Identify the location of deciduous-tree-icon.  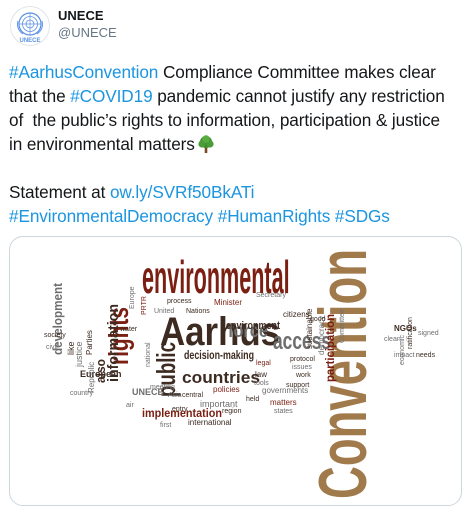
(206, 144).